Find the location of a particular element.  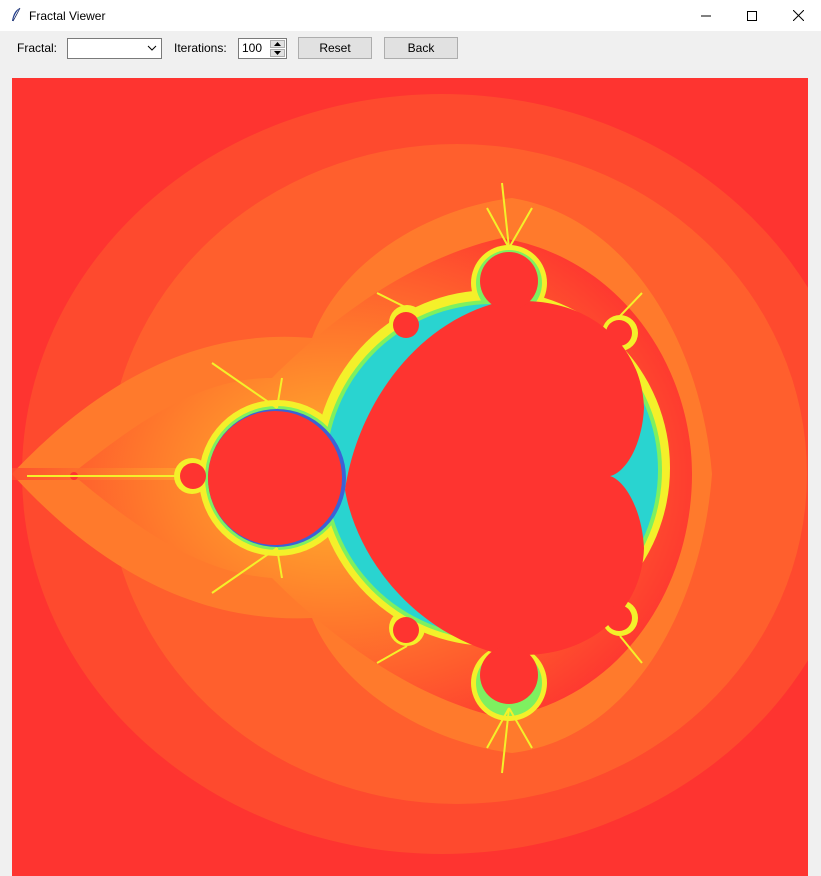

maximize-icon is located at coordinates (752, 15).